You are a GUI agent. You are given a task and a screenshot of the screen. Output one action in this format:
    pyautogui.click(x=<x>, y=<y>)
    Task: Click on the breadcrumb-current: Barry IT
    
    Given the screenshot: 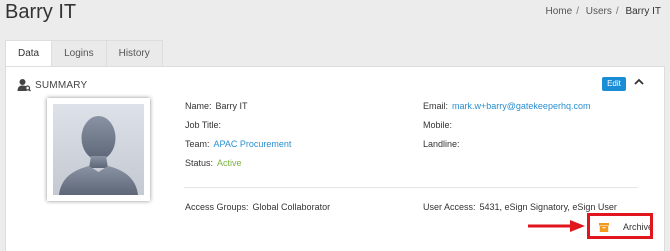 What is the action you would take?
    pyautogui.click(x=643, y=11)
    